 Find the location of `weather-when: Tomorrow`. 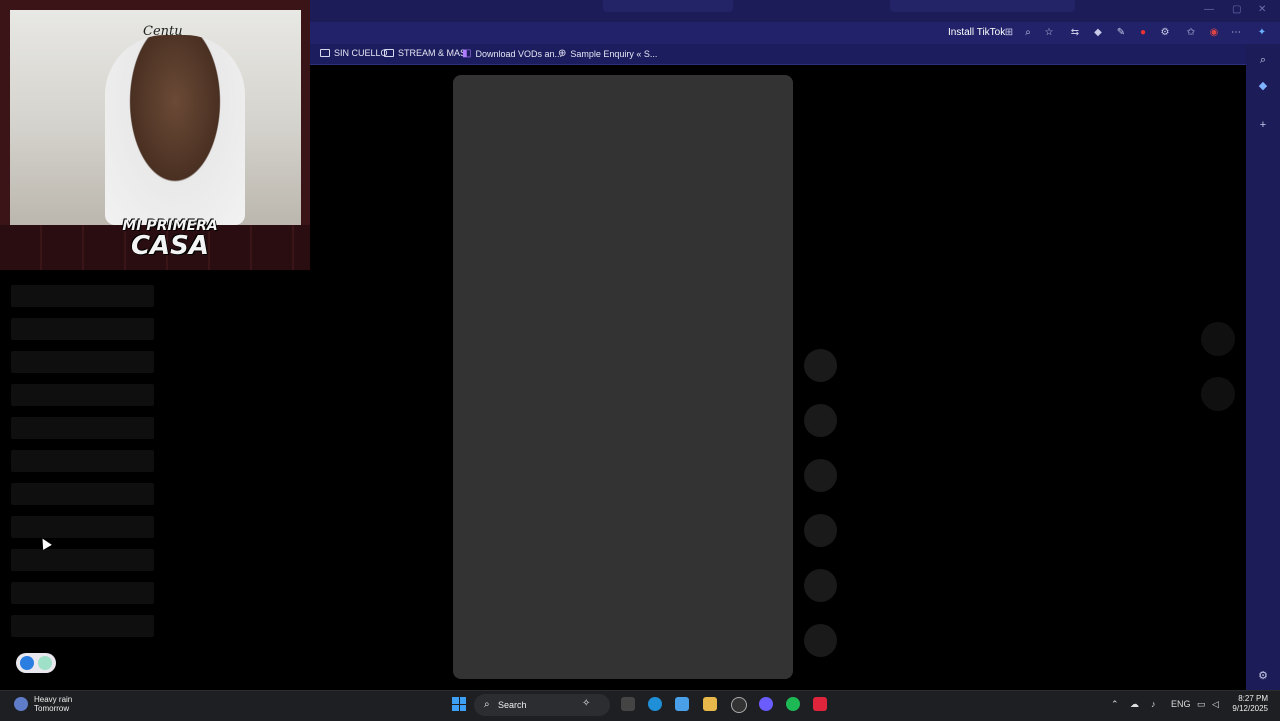

weather-when: Tomorrow is located at coordinates (52, 708).